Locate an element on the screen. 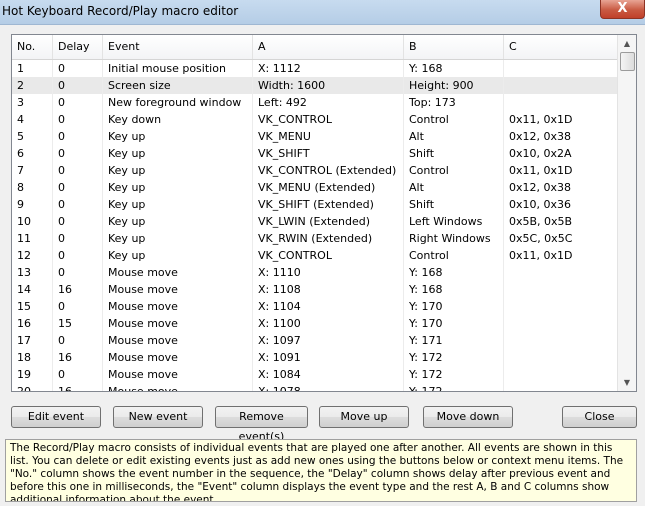 This screenshot has width=645, height=506. cell-a: VK_CONTROL is located at coordinates (328, 119).